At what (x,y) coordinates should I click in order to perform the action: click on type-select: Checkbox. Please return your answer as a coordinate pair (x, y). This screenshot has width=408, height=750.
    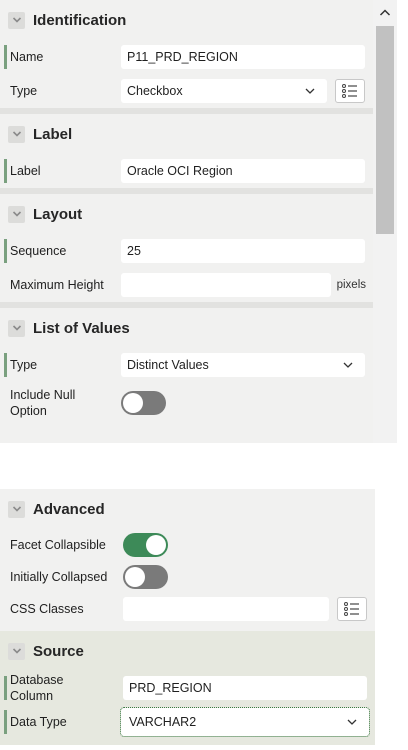
    Looking at the image, I should click on (224, 91).